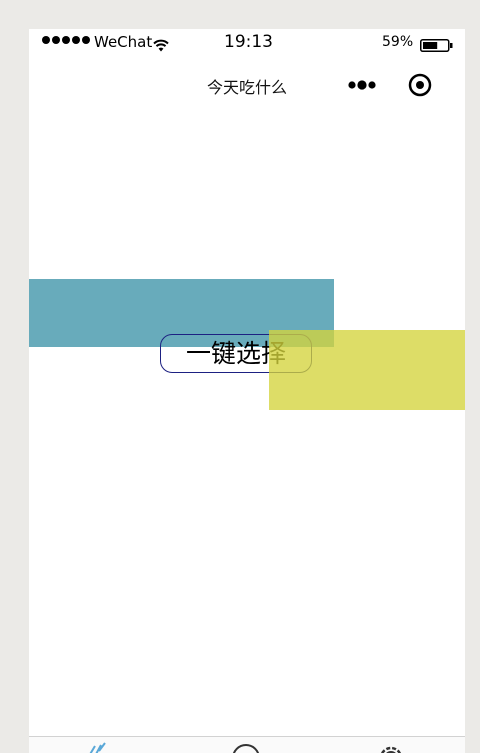  I want to click on food-icon, so click(100, 747).